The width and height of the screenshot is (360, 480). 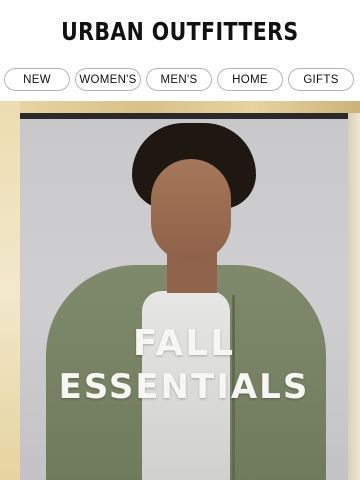 What do you see at coordinates (180, 107) in the screenshot?
I see `decorative-tape-top` at bounding box center [180, 107].